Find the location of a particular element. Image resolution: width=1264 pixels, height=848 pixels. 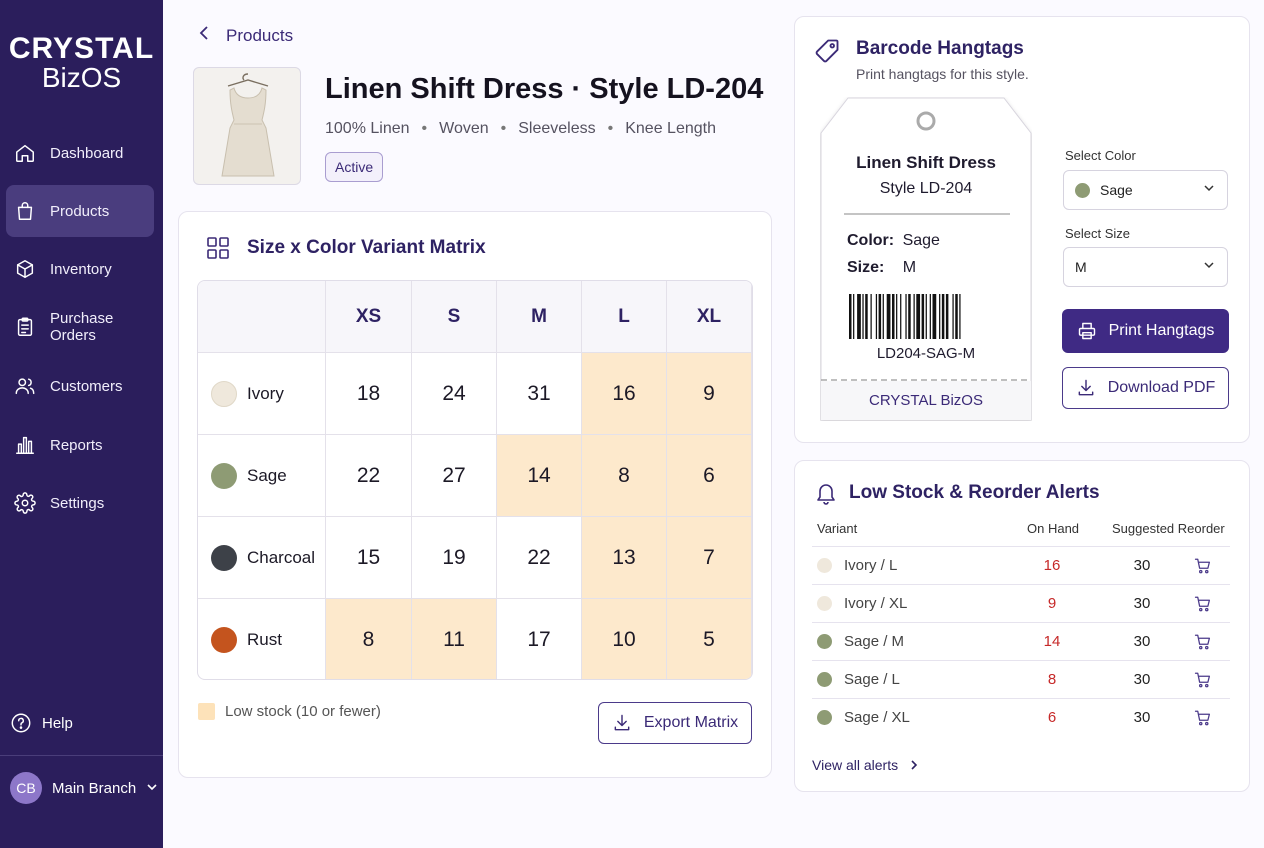

barcode is located at coordinates (926, 316).